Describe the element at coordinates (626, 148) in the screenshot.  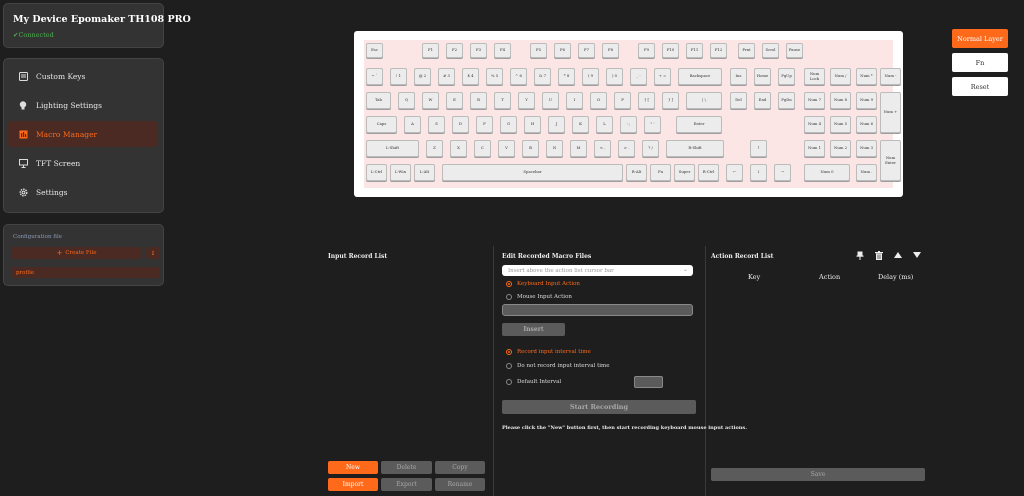
I see `key: > .` at that location.